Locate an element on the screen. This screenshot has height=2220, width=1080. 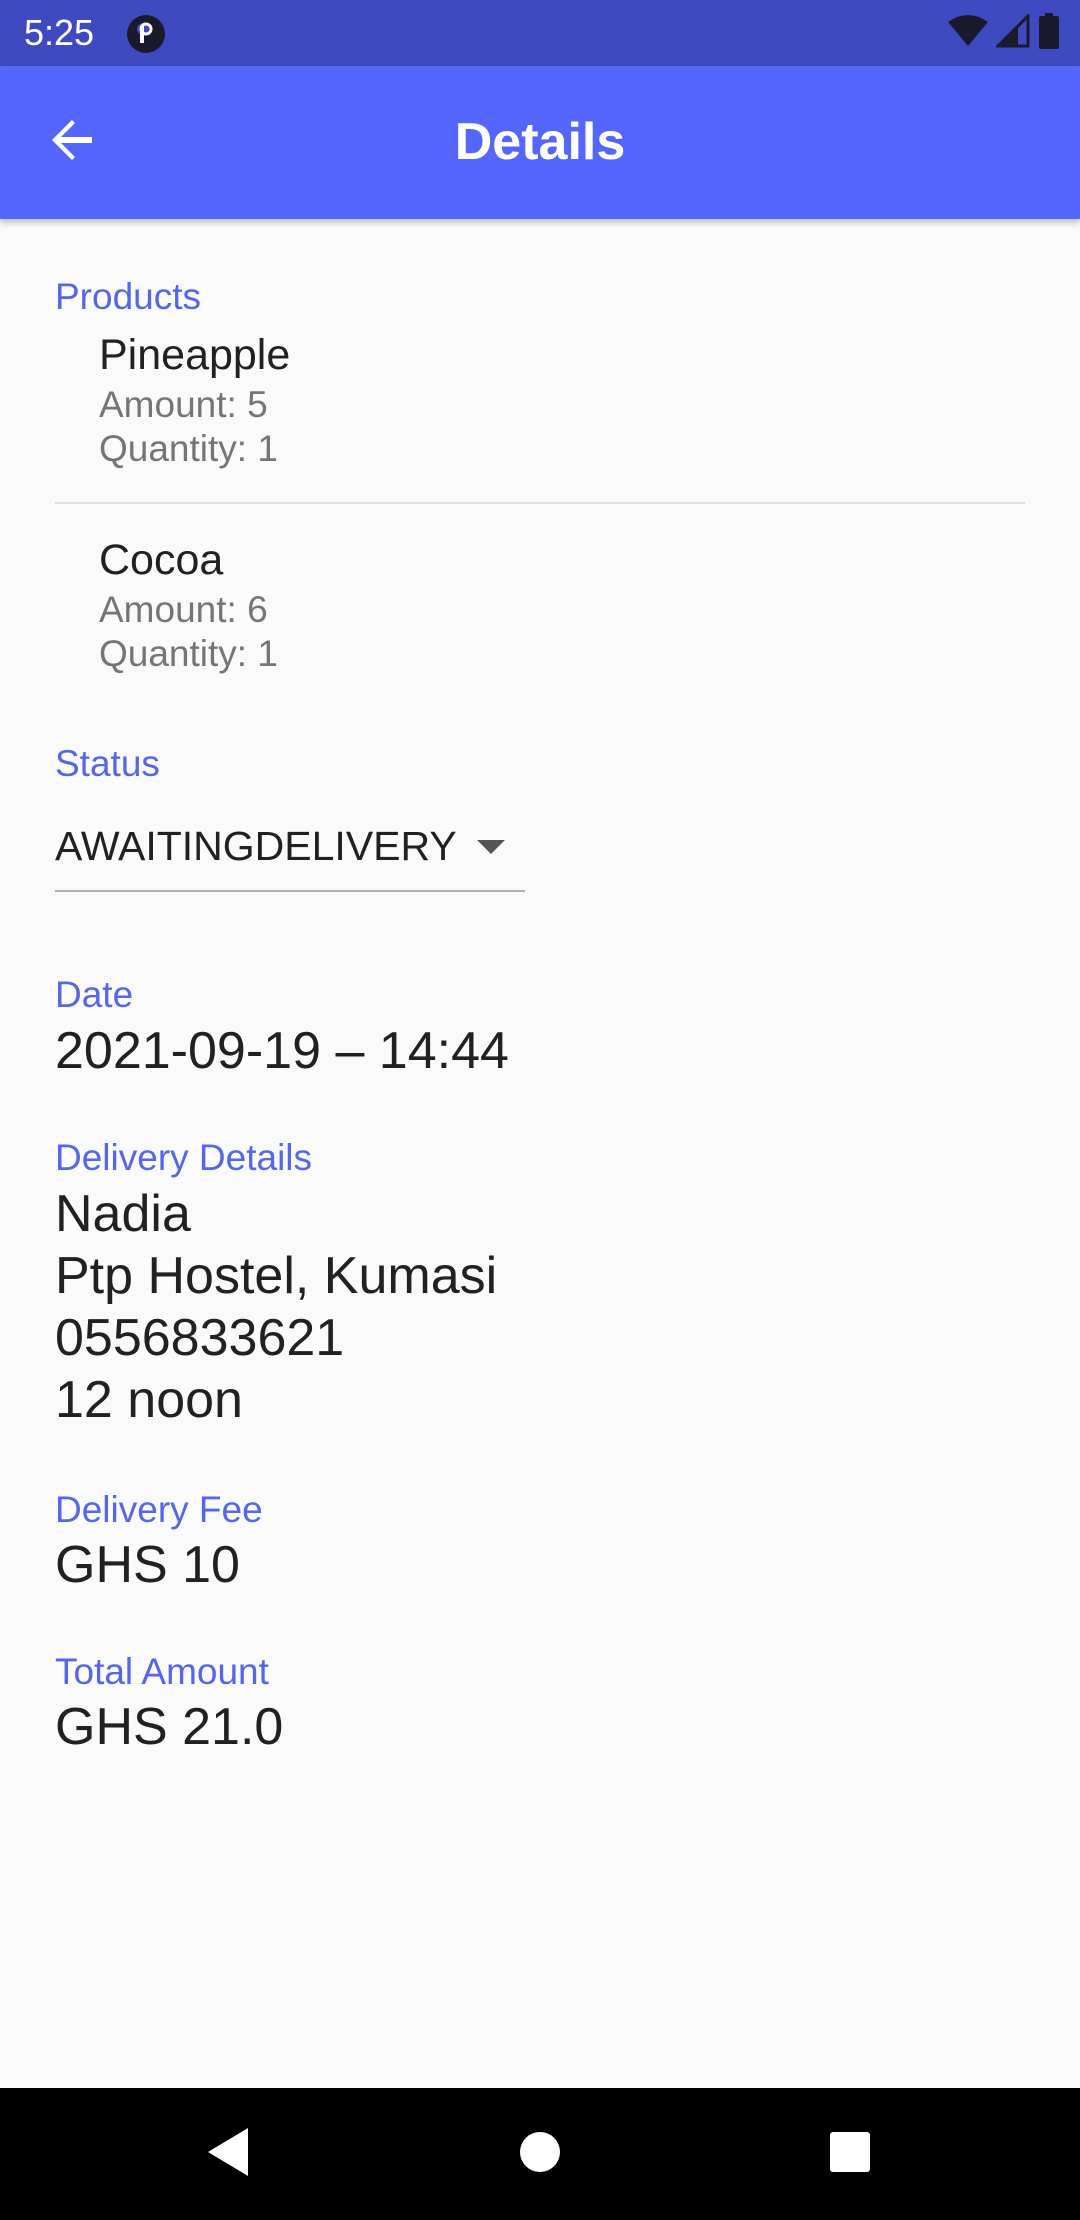
product-amount: Amount: 5 is located at coordinates (183, 404).